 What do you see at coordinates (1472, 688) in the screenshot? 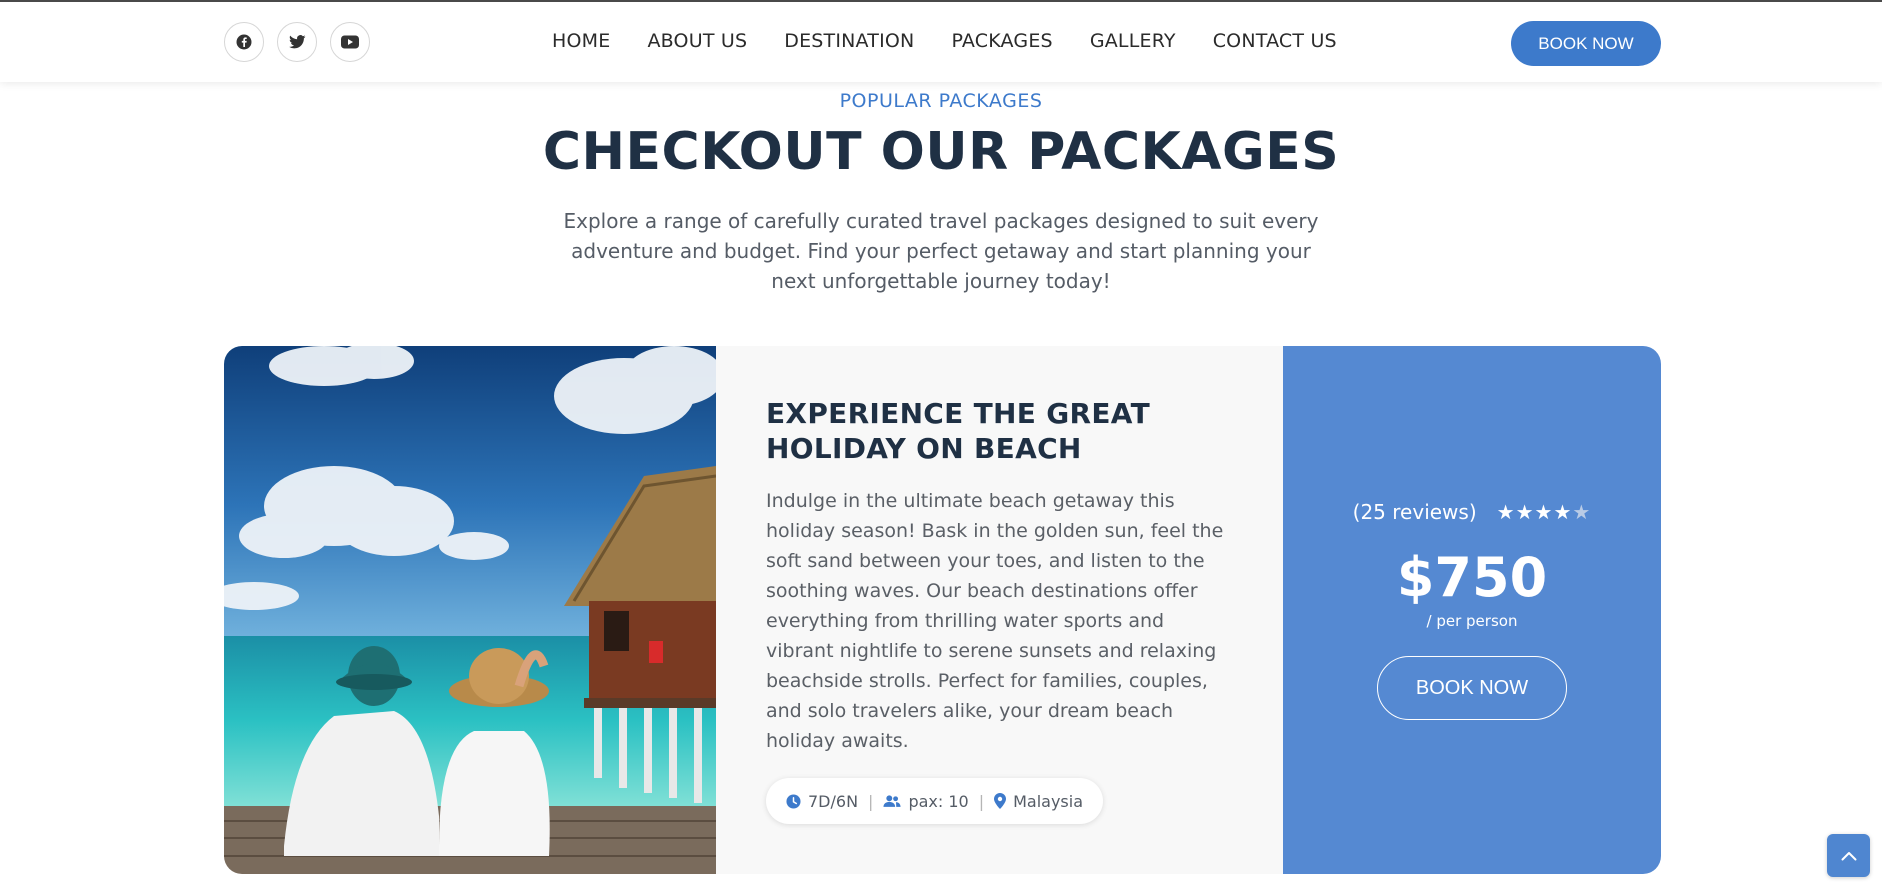
I see `package-book-now-button: BOOK NOW` at bounding box center [1472, 688].